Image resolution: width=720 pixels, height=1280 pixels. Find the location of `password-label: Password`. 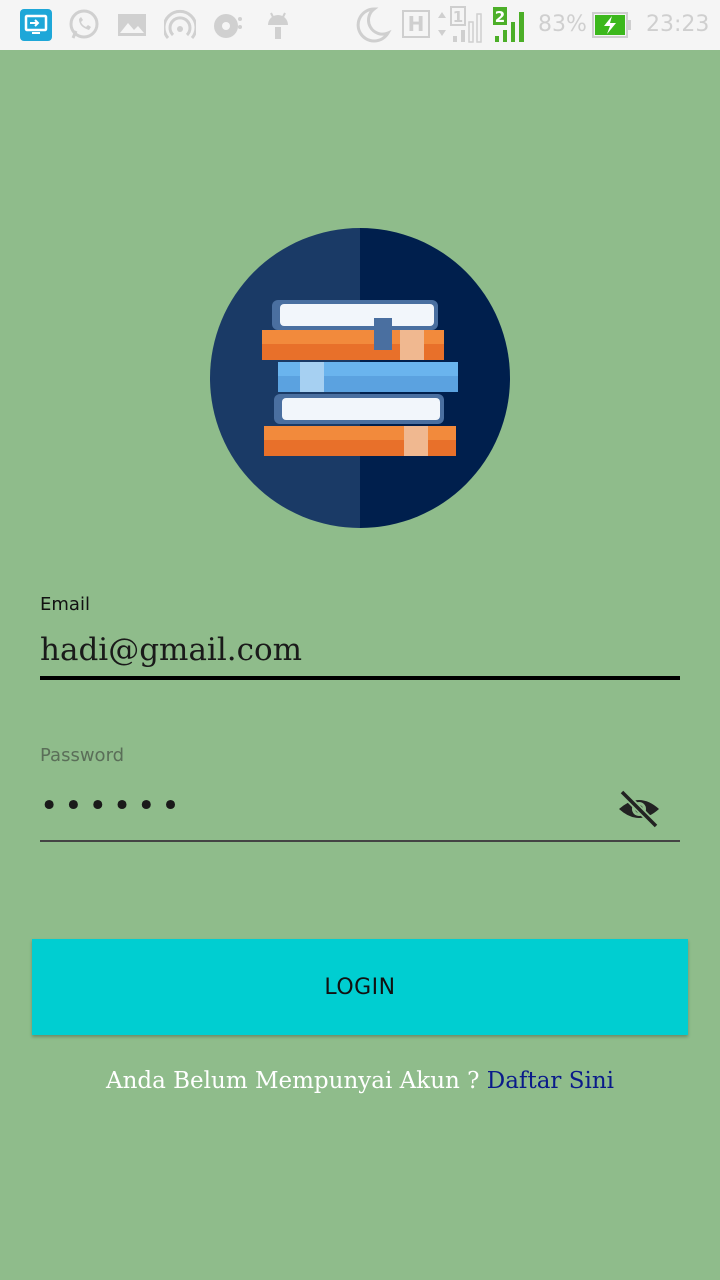

password-label: Password is located at coordinates (82, 755).